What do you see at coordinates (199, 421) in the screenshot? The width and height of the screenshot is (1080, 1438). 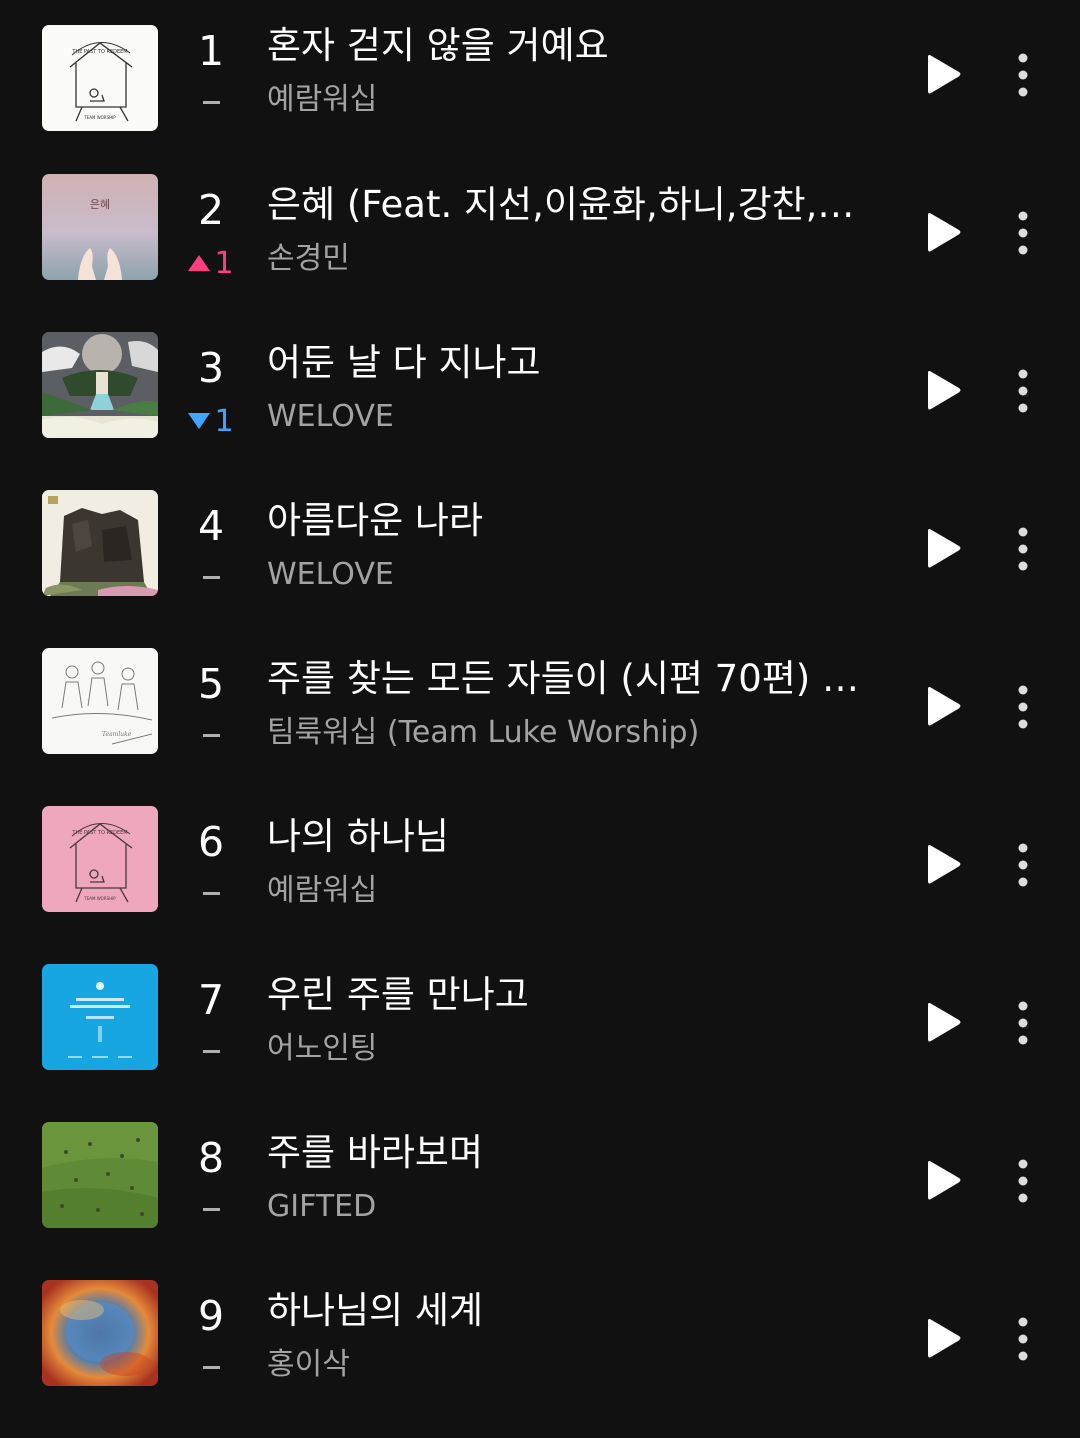 I see `arrow-down-icon` at bounding box center [199, 421].